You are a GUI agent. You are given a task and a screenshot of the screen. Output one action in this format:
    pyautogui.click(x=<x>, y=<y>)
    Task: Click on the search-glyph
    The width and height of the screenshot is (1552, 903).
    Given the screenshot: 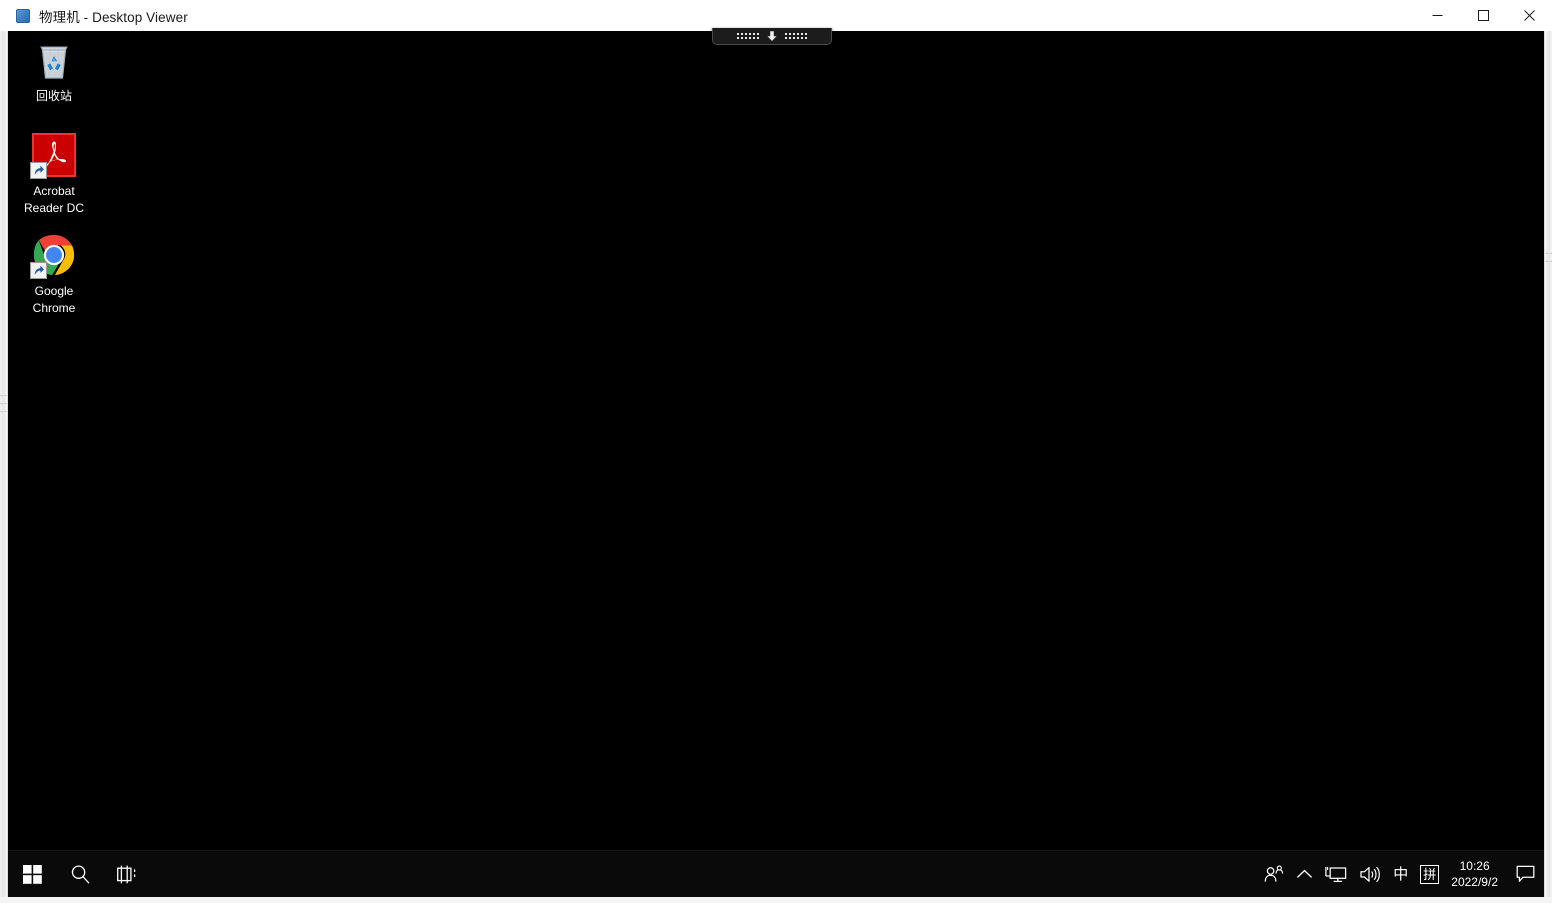 What is the action you would take?
    pyautogui.click(x=80, y=874)
    